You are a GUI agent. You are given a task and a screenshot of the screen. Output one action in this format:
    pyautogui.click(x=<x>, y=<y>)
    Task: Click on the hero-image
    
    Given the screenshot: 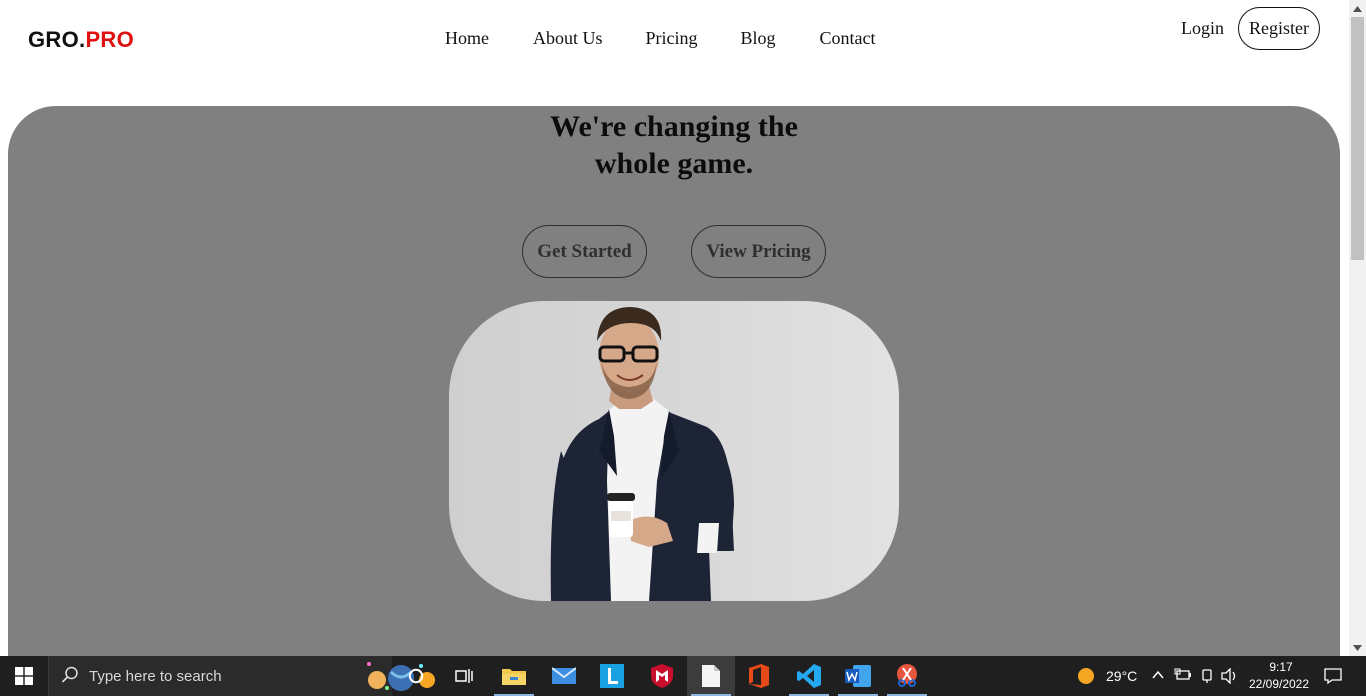 What is the action you would take?
    pyautogui.click(x=674, y=451)
    